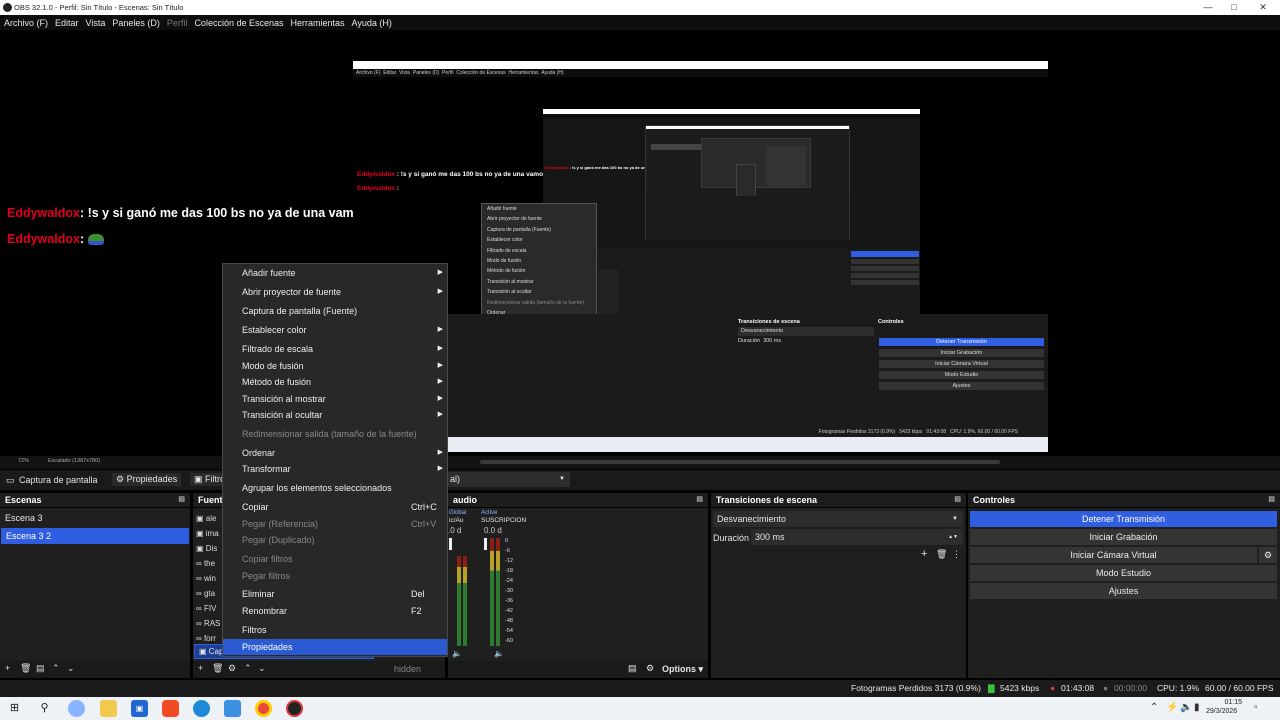 Image resolution: width=1280 pixels, height=720 pixels. Describe the element at coordinates (335, 382) in the screenshot. I see `menu-item-blend-method: Método de fusión ▶` at that location.